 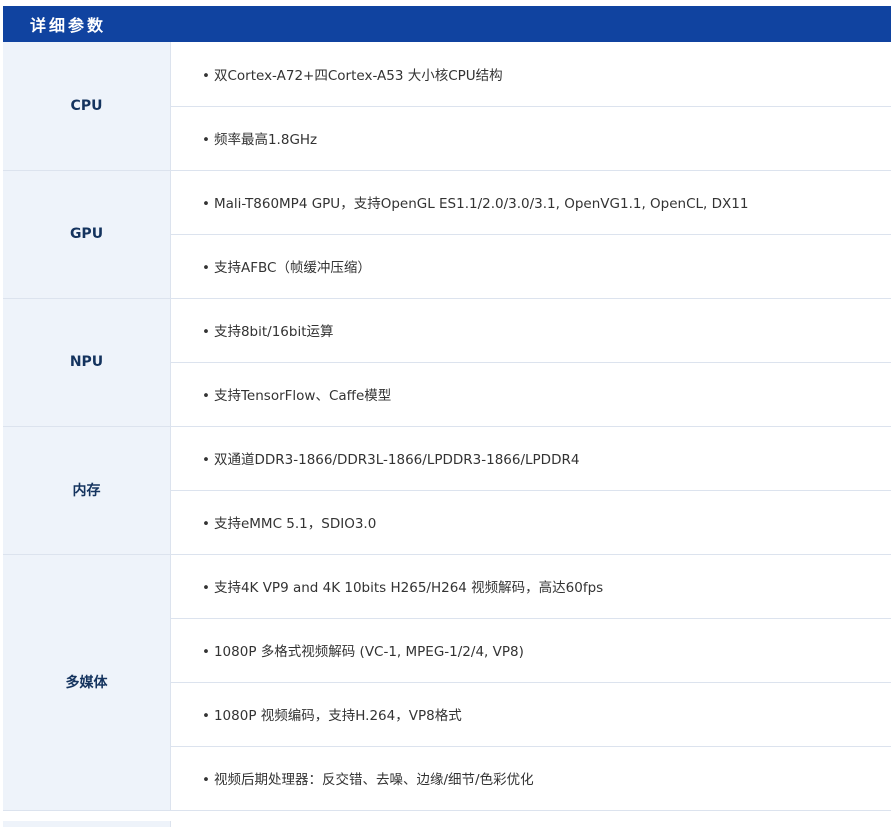 What do you see at coordinates (368, 652) in the screenshot?
I see `spec-item-text: 1080P 多格式视频解码 (VC-1, MPEG-1/2/4, VP8)` at bounding box center [368, 652].